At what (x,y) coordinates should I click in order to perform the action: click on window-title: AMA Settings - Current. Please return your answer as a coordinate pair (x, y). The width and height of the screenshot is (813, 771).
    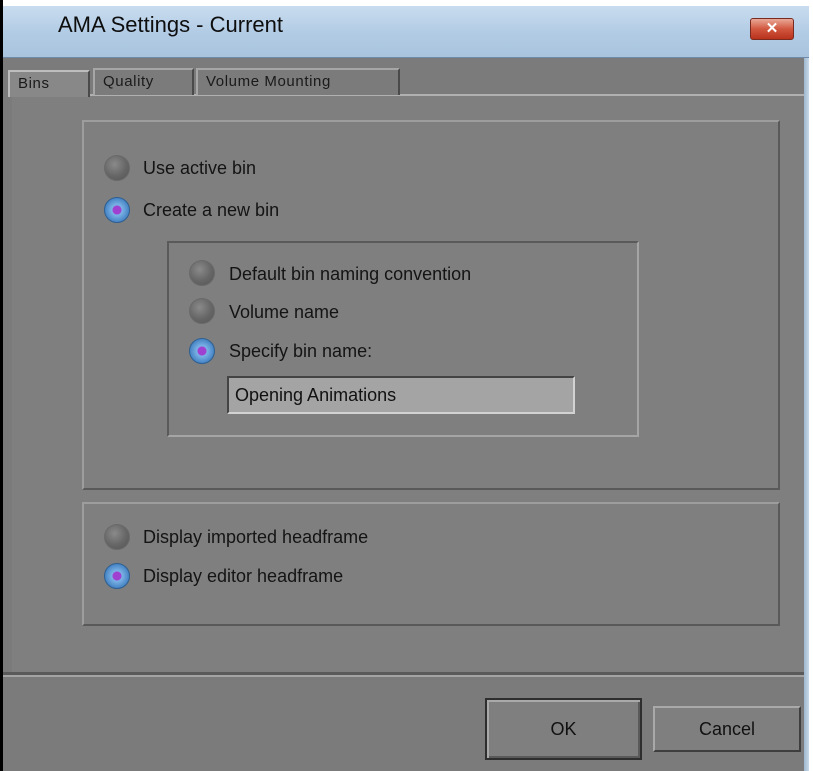
    Looking at the image, I should click on (170, 24).